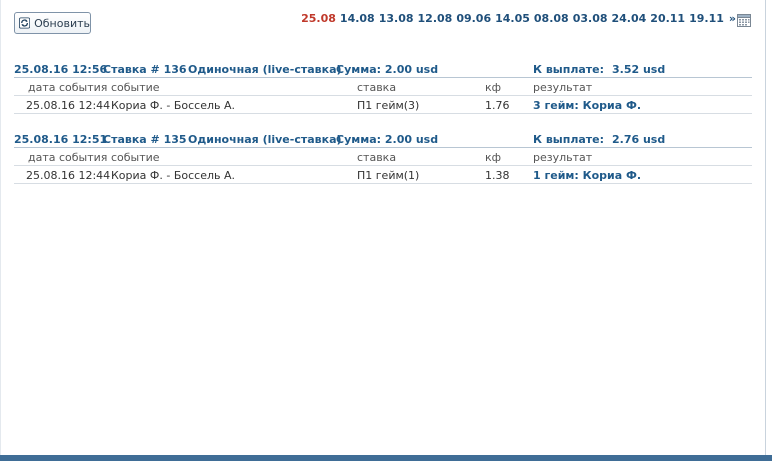 This screenshot has height=461, width=772. I want to click on date-link: 19.11, so click(706, 18).